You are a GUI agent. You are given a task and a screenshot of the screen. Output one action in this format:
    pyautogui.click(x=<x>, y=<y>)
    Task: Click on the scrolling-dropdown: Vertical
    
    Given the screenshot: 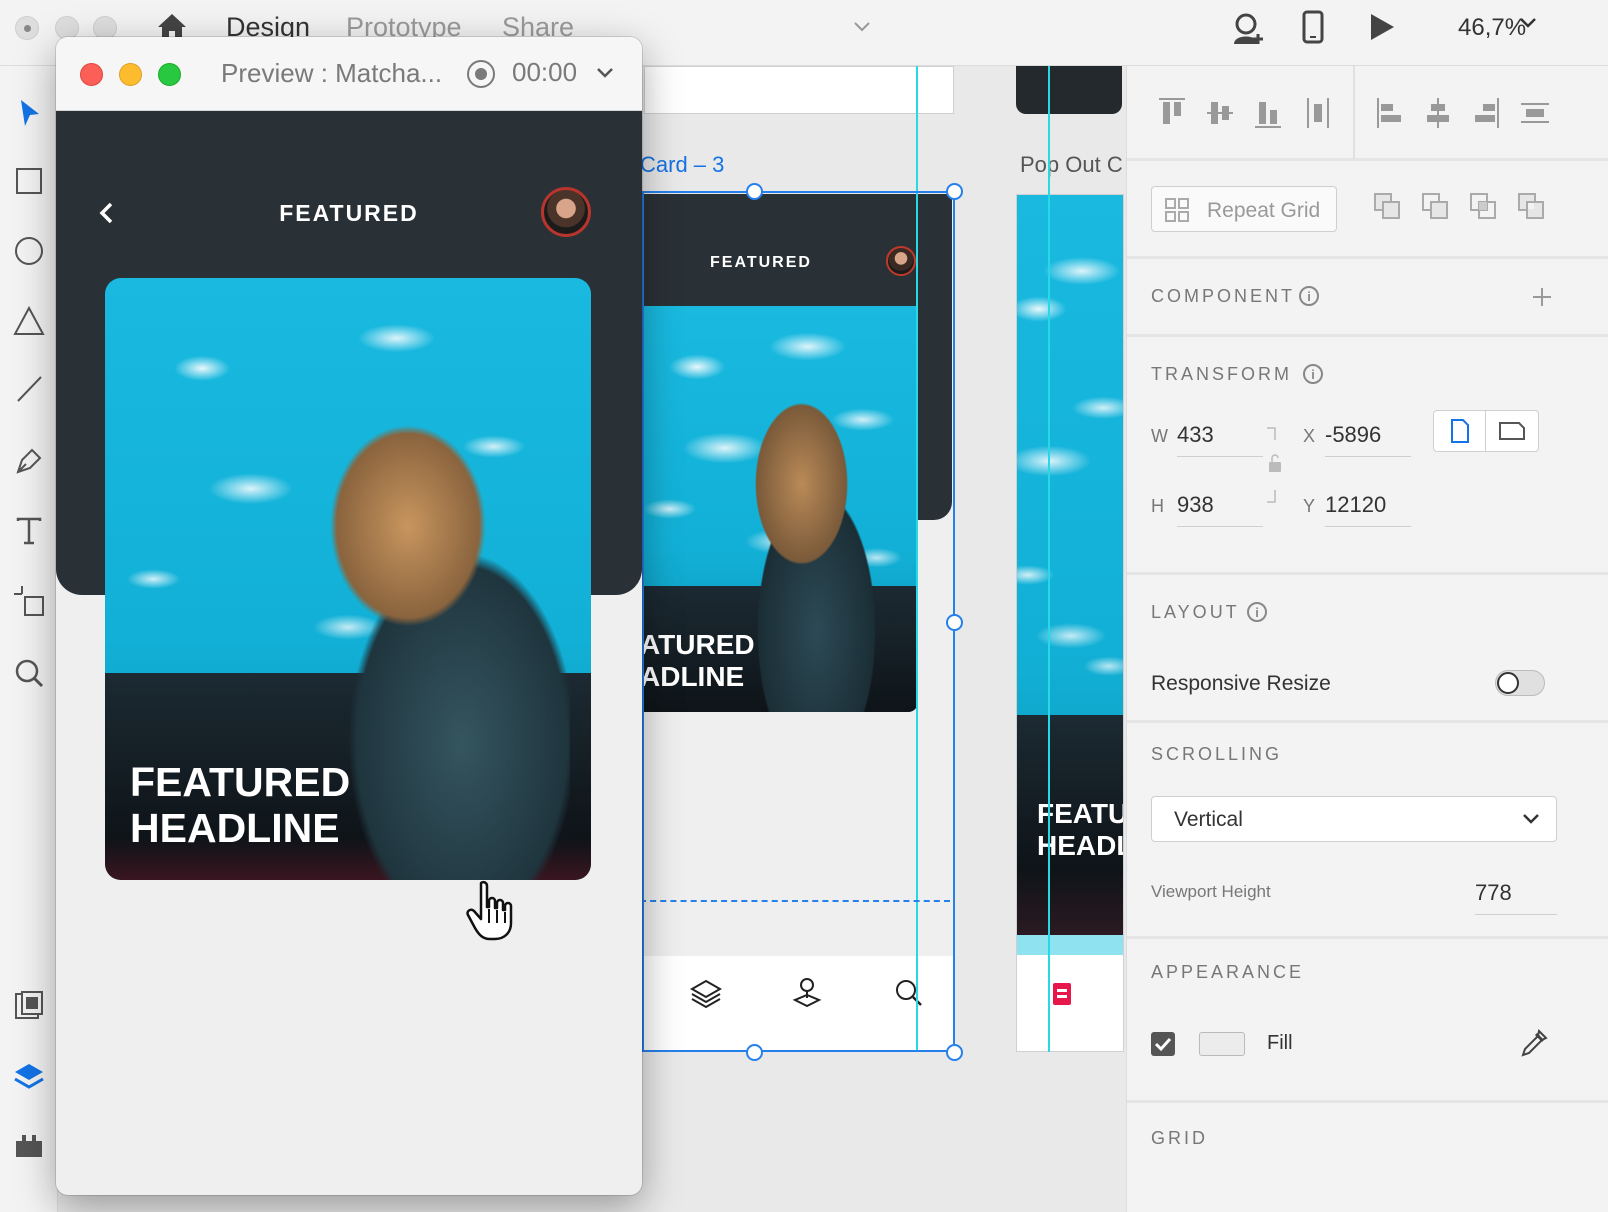 What is the action you would take?
    pyautogui.click(x=1354, y=819)
    